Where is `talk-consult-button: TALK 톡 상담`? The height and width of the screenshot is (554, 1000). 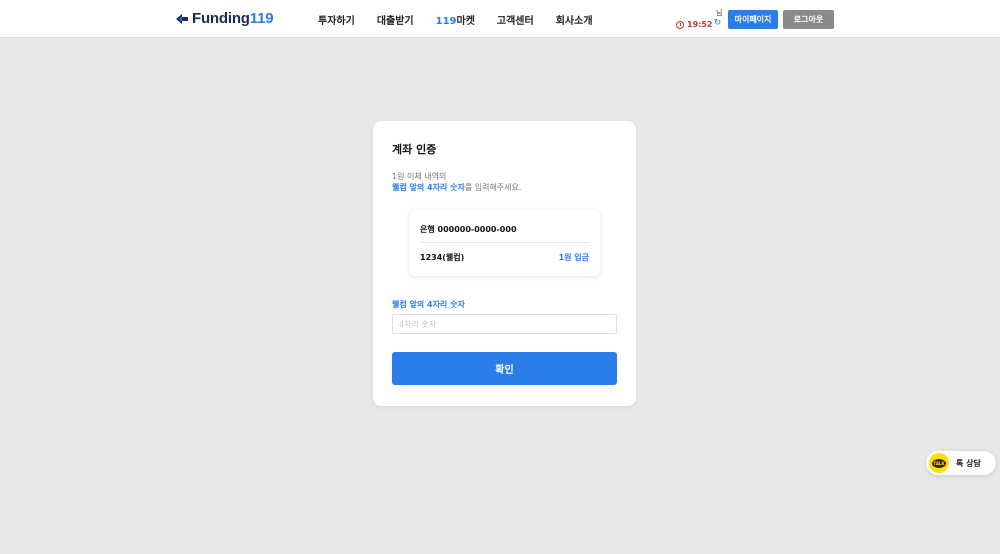 talk-consult-button: TALK 톡 상담 is located at coordinates (961, 463).